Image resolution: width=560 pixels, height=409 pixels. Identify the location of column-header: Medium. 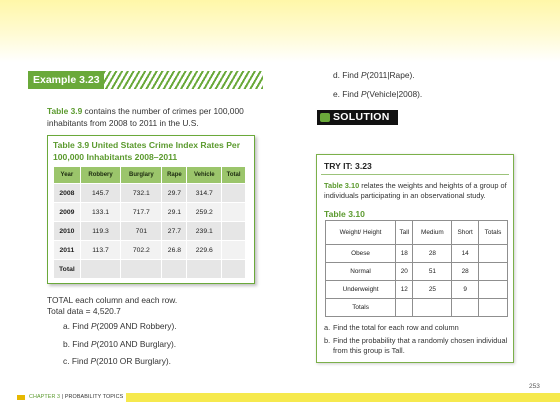
(432, 232).